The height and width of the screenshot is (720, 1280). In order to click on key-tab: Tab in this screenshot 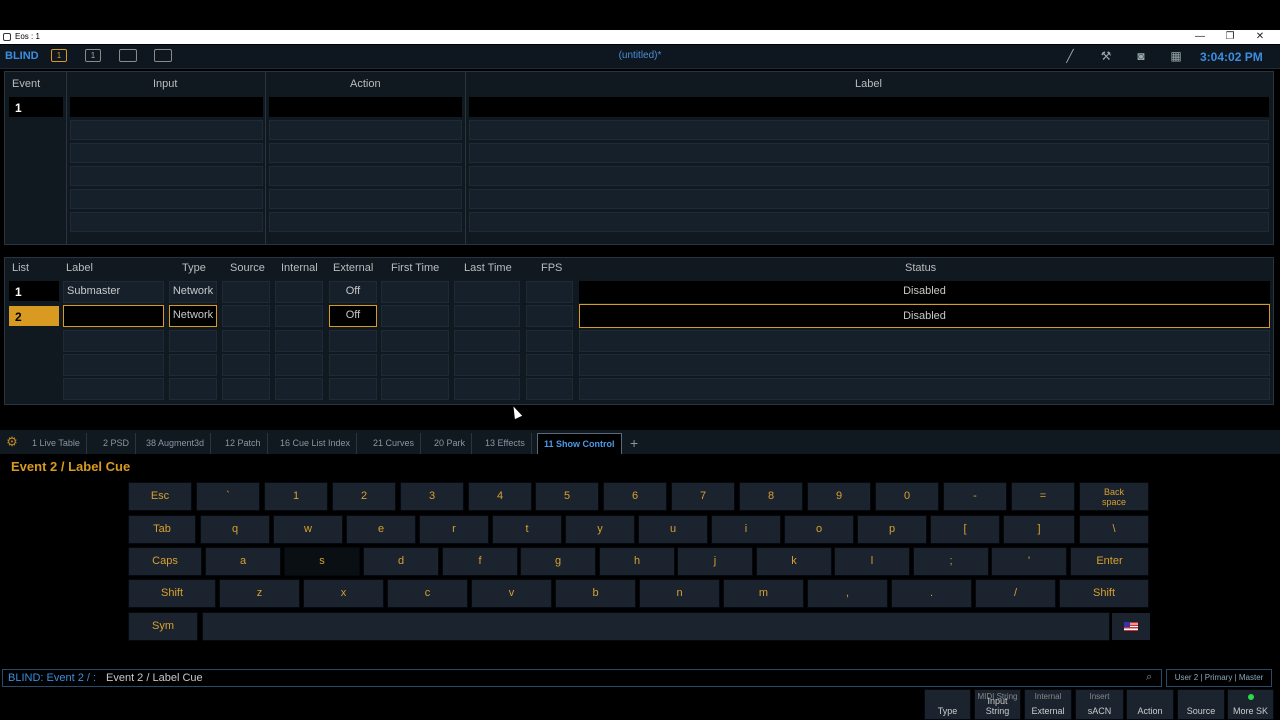, I will do `click(162, 529)`.